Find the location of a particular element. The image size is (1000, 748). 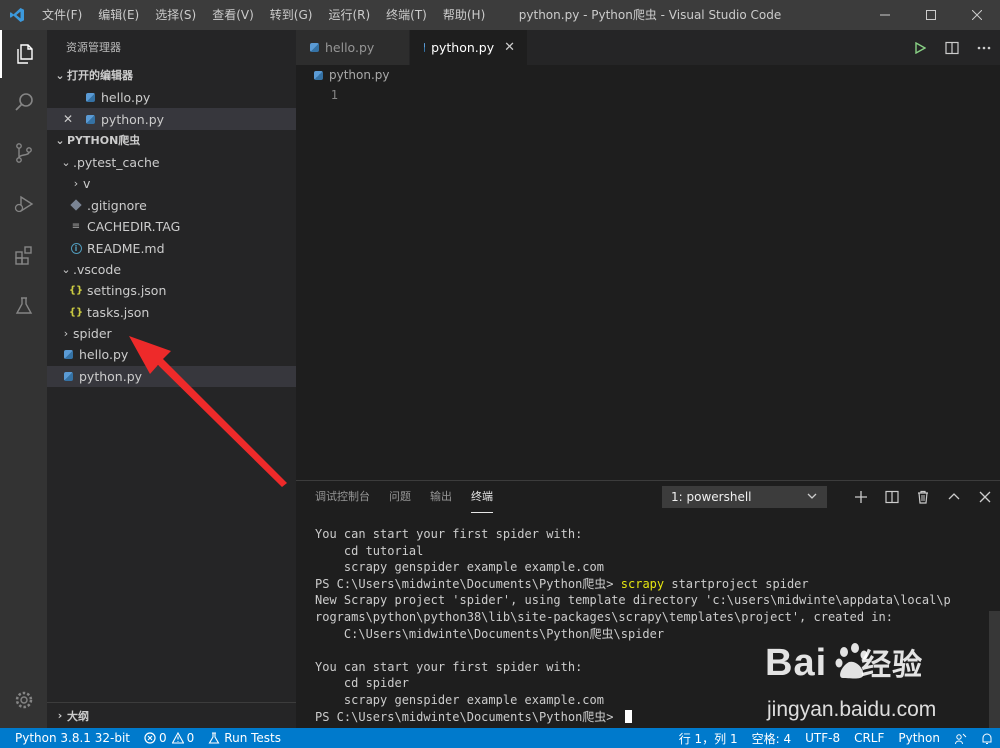

command-args: startproject spider is located at coordinates (736, 583).